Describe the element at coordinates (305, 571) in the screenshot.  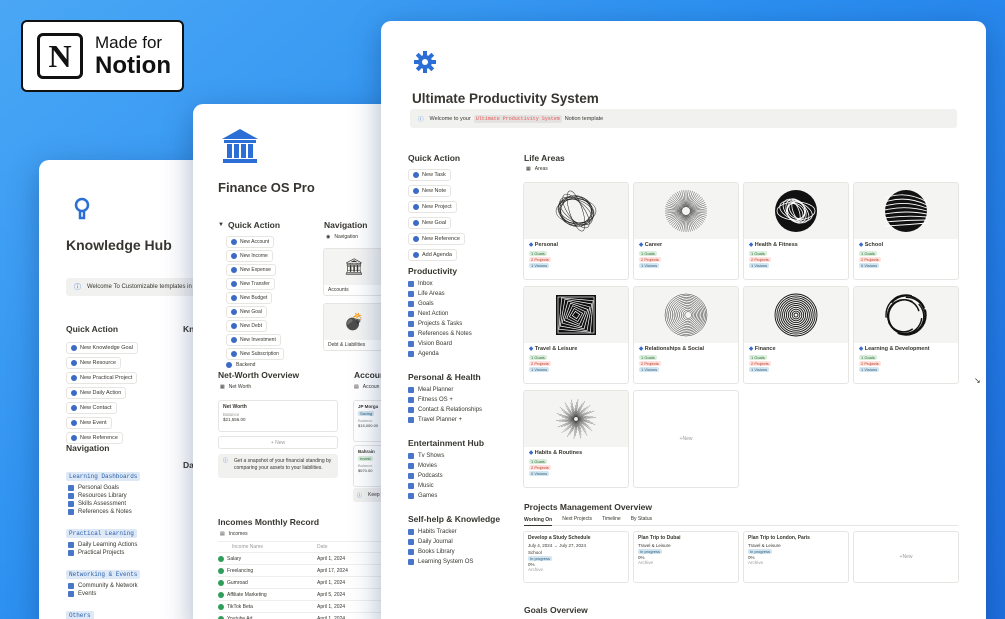
I see `table-row: Freelancing April 17, 2024` at that location.